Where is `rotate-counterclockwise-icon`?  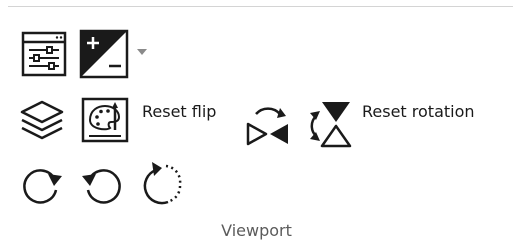
rotate-counterclockwise-icon is located at coordinates (102, 184).